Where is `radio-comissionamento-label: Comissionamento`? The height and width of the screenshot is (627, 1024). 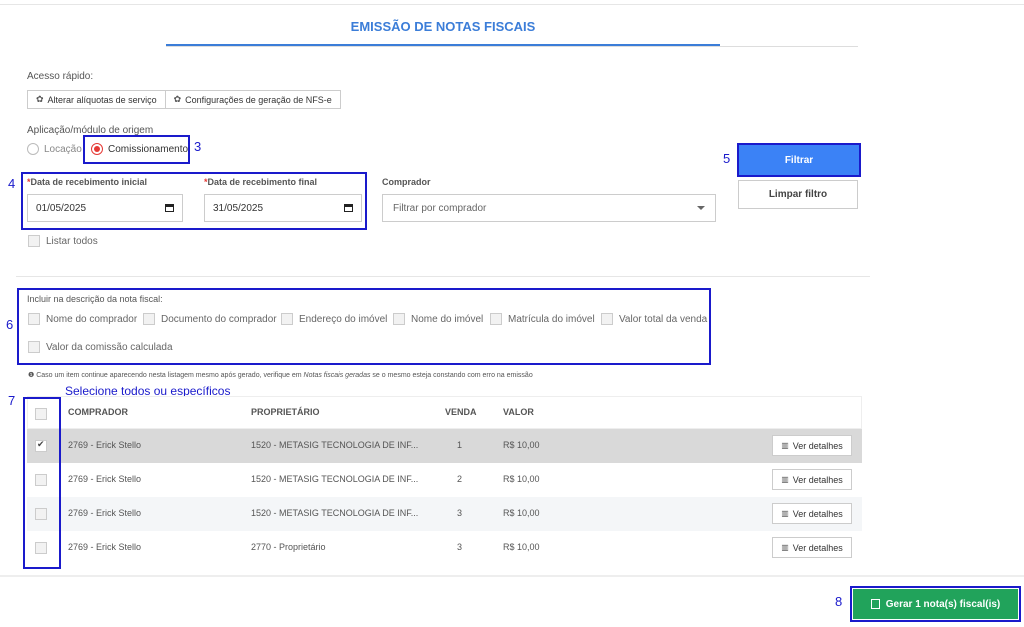 radio-comissionamento-label: Comissionamento is located at coordinates (148, 149).